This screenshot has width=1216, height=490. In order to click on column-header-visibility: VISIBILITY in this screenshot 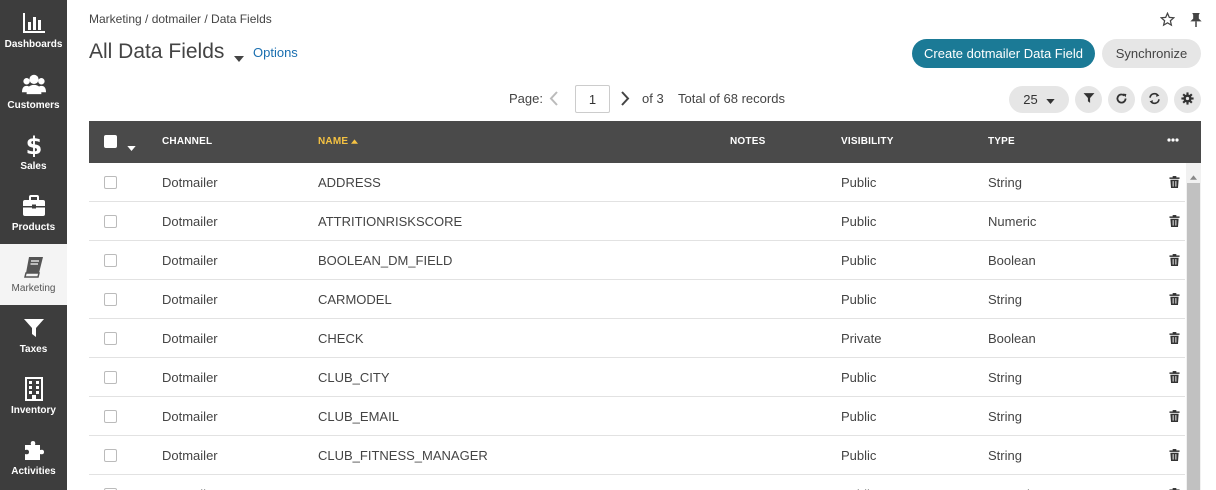, I will do `click(867, 141)`.